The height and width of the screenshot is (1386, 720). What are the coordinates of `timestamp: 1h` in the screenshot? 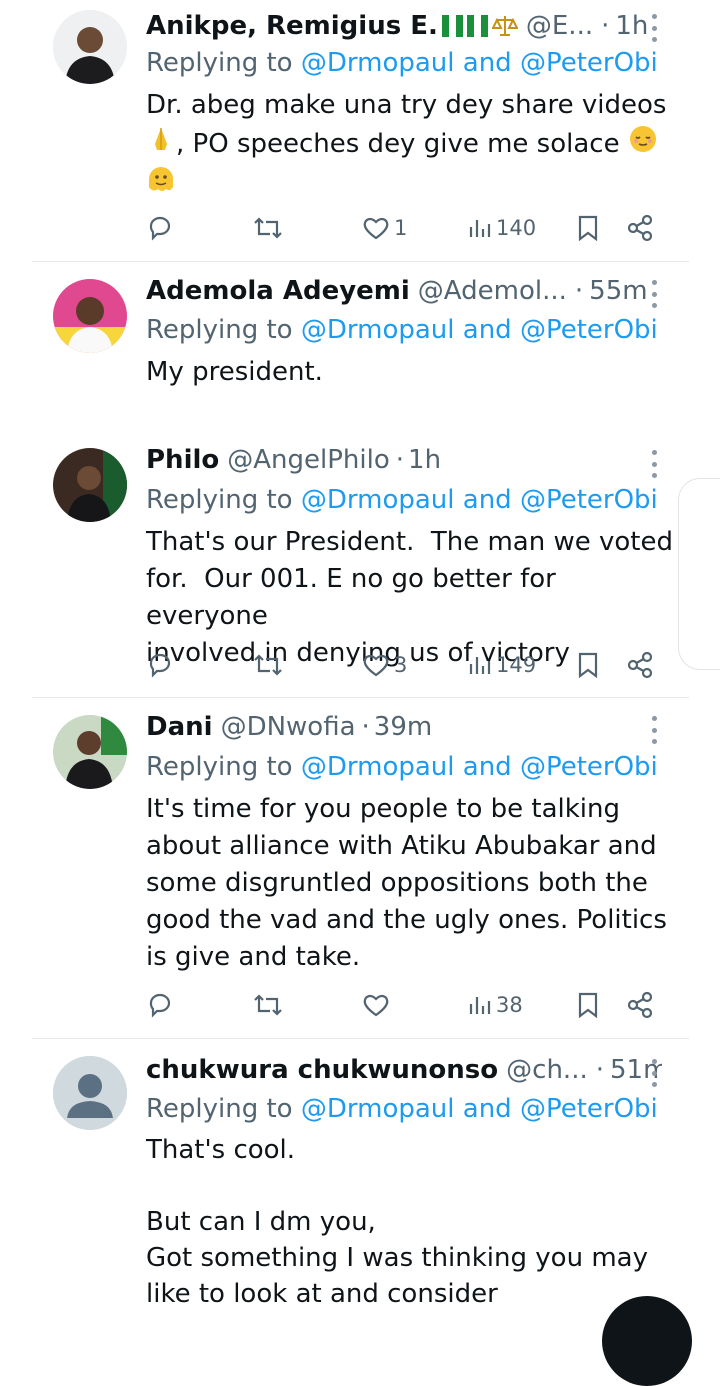 It's located at (424, 460).